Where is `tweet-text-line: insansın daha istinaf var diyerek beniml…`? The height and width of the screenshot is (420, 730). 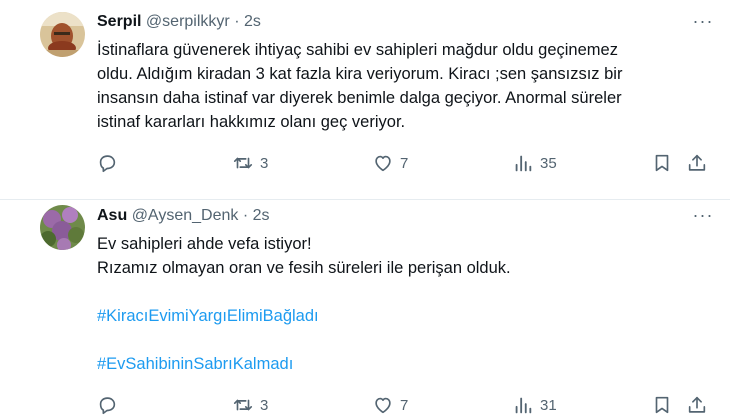 tweet-text-line: insansın daha istinaf var diyerek beniml… is located at coordinates (359, 98).